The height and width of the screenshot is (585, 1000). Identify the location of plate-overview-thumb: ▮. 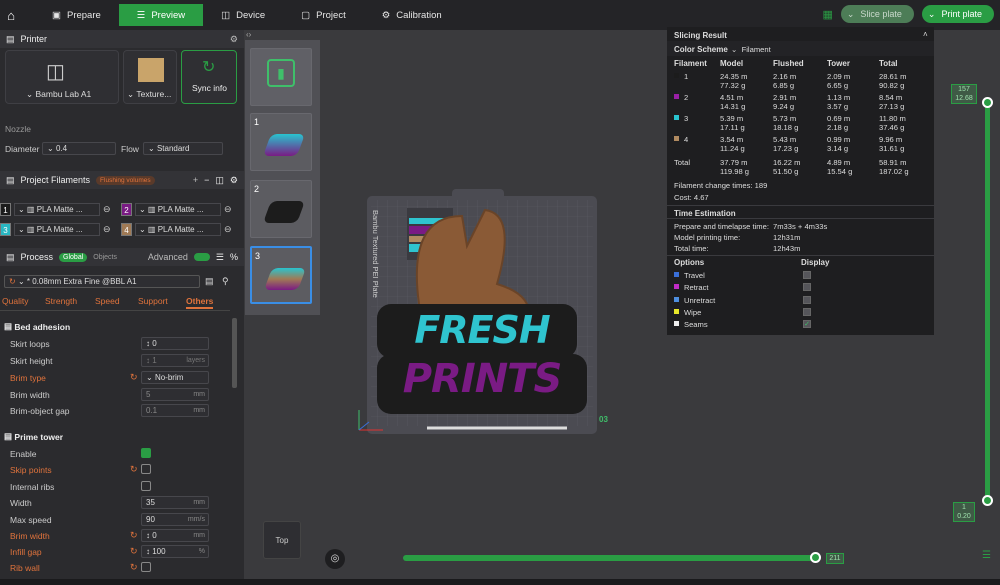
(281, 77).